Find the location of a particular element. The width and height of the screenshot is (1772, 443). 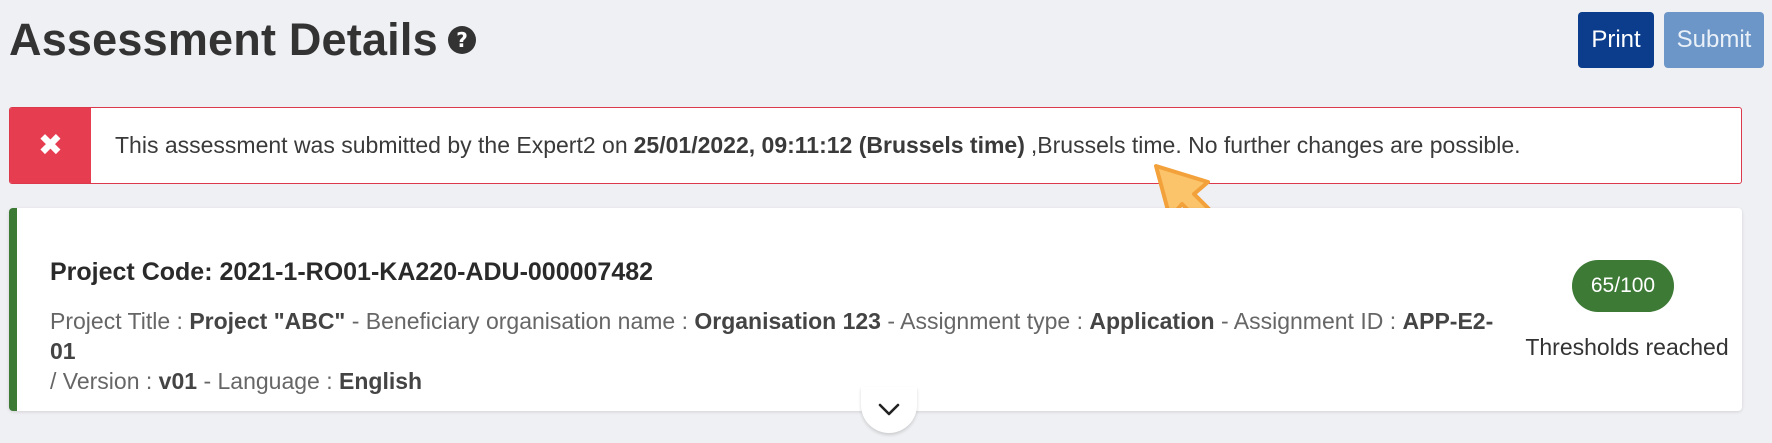

assignment-type-value: Application is located at coordinates (1152, 321).